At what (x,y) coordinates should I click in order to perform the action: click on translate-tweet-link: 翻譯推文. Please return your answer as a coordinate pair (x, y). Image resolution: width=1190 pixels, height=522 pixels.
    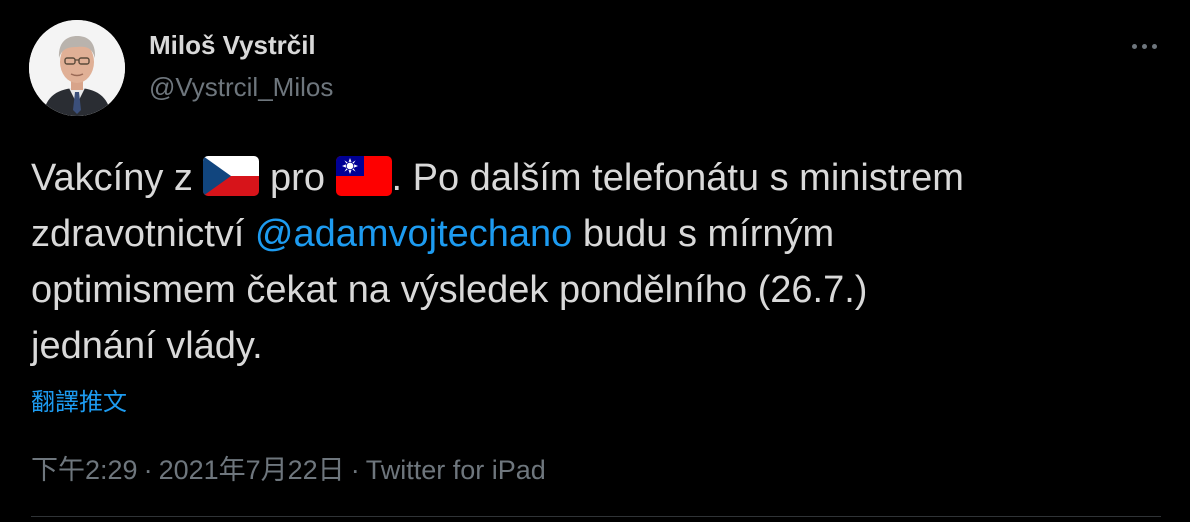
    Looking at the image, I should click on (79, 399).